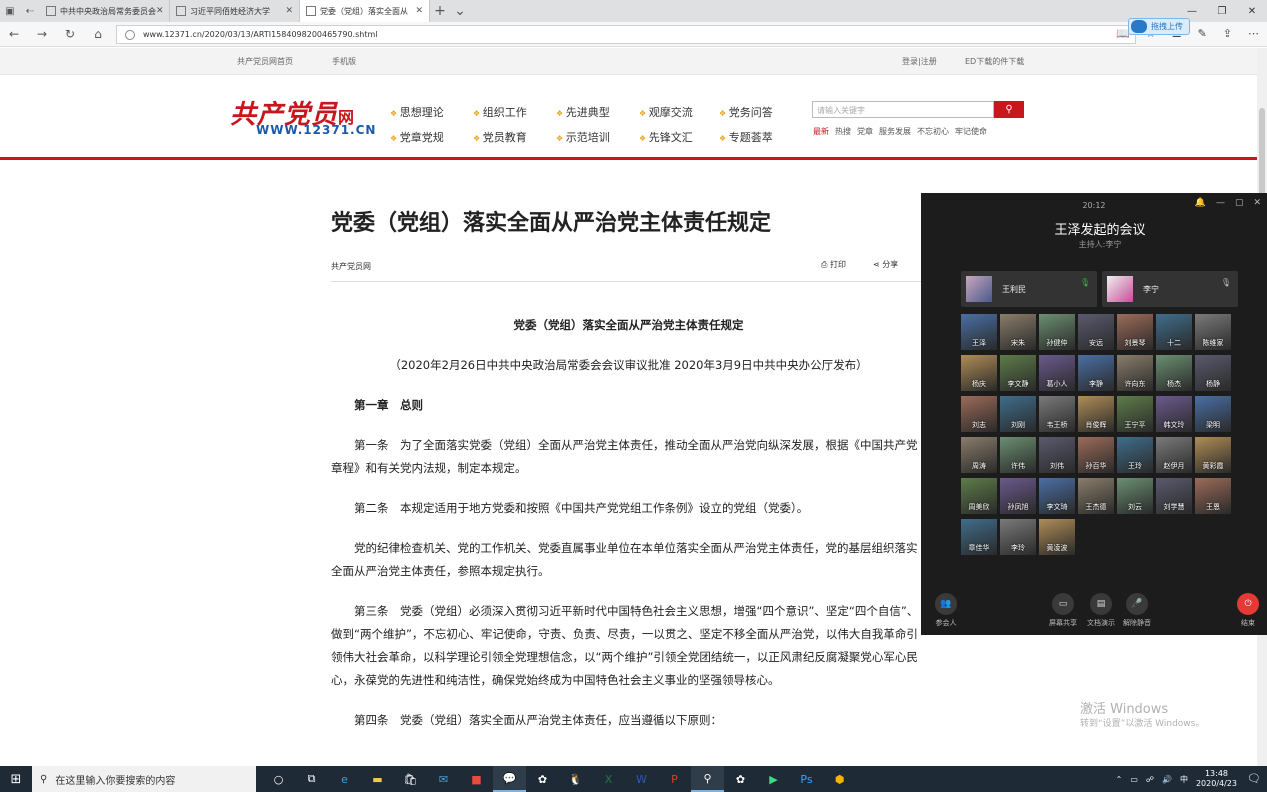 This screenshot has width=1267, height=792. I want to click on participant-tile: 许伟, so click(1018, 455).